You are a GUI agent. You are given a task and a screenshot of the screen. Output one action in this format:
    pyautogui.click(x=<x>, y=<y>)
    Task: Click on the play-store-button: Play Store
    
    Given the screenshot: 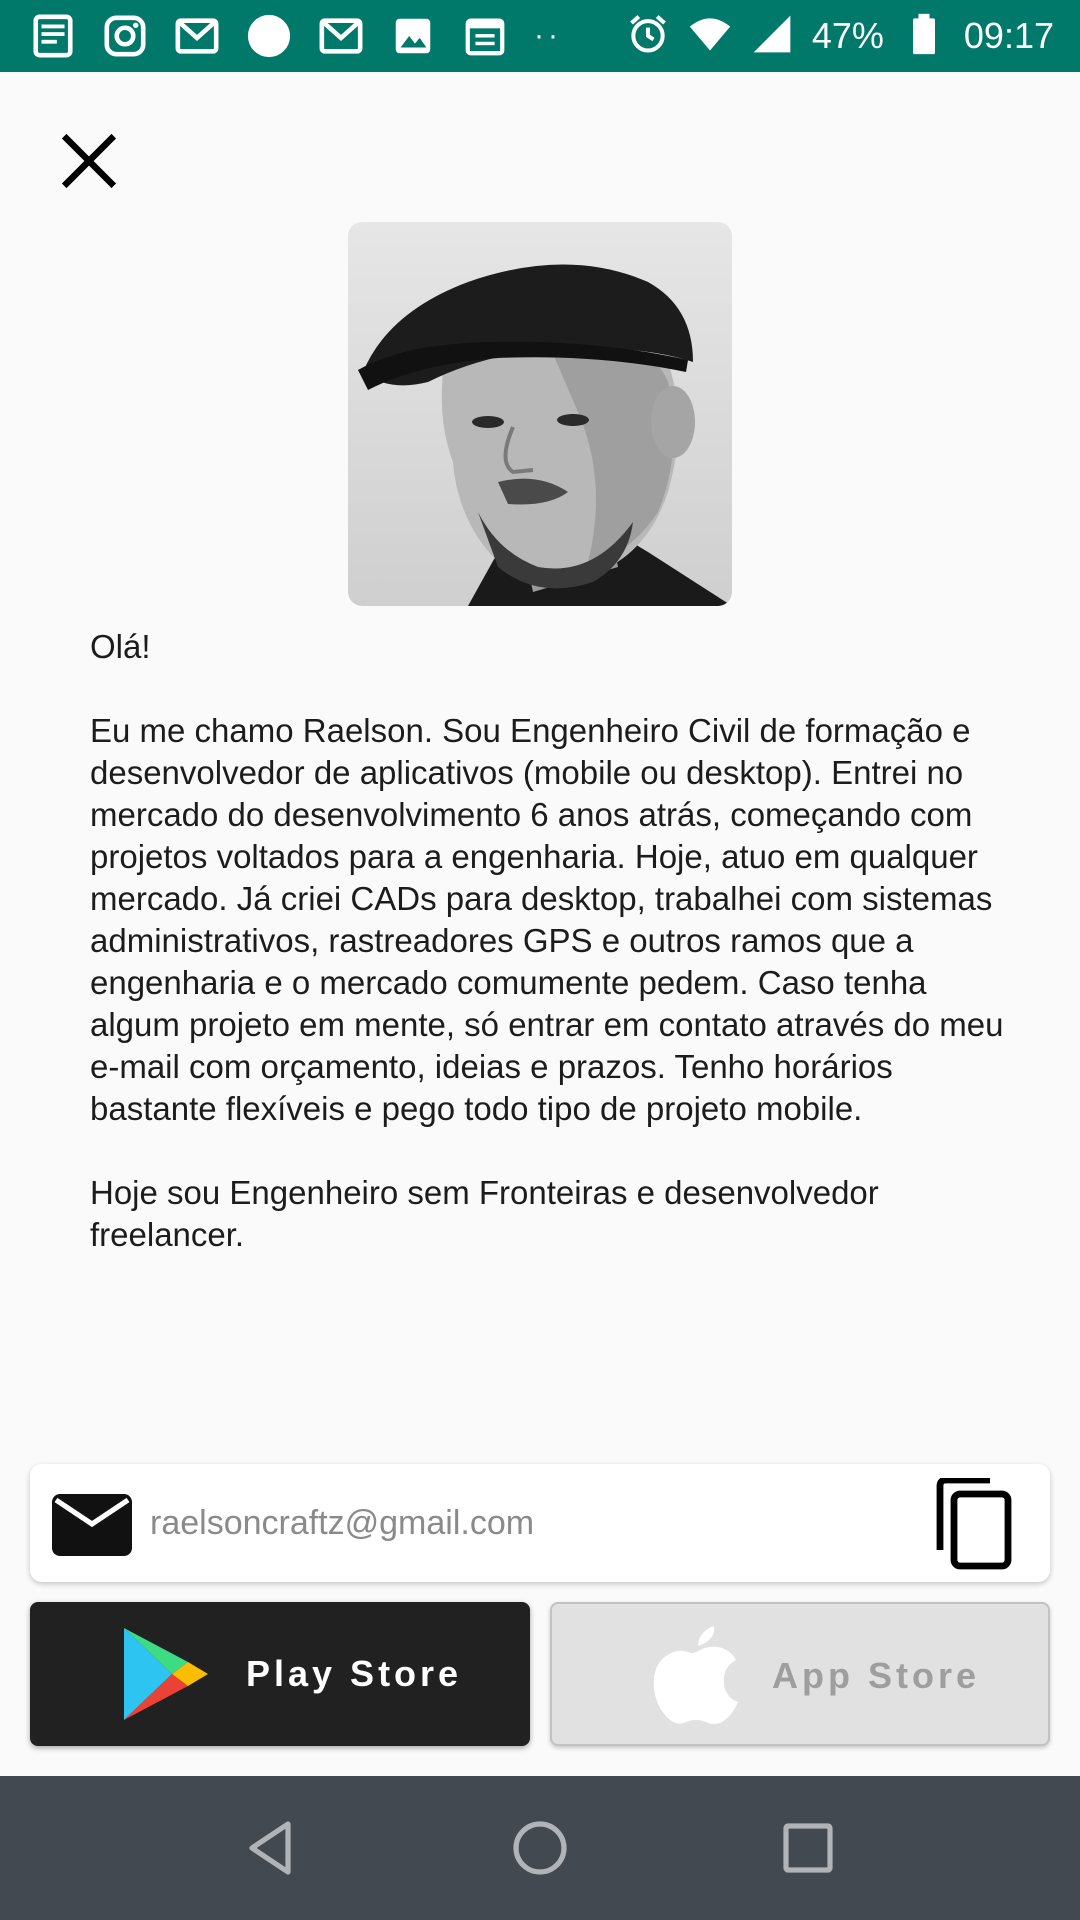 What is the action you would take?
    pyautogui.click(x=280, y=1674)
    